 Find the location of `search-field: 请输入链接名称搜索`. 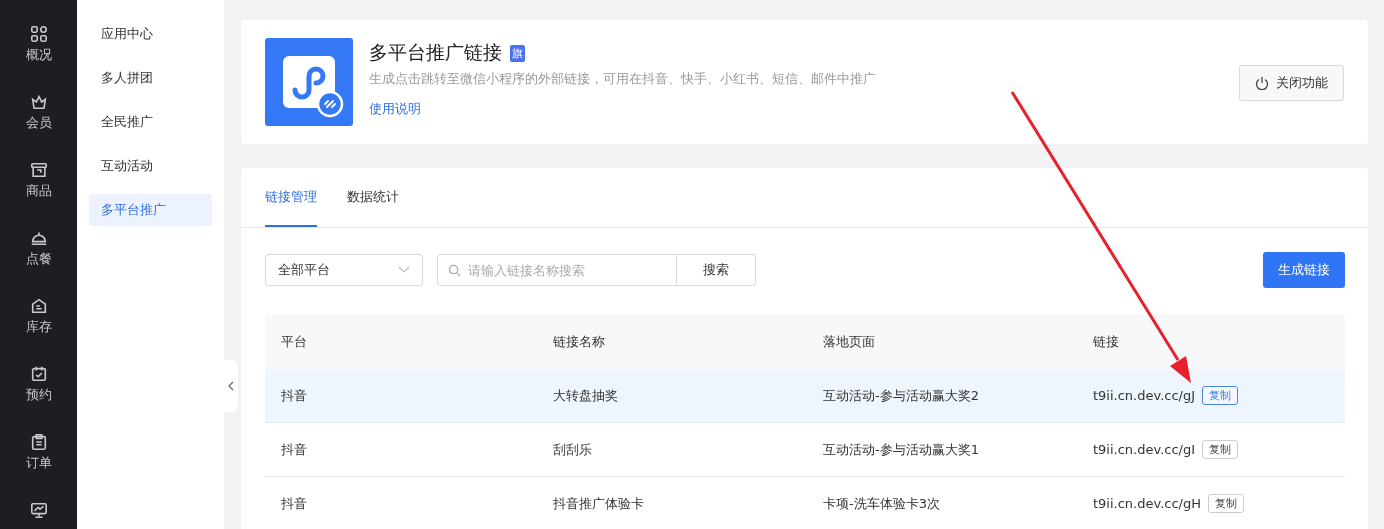

search-field: 请输入链接名称搜索 is located at coordinates (557, 270).